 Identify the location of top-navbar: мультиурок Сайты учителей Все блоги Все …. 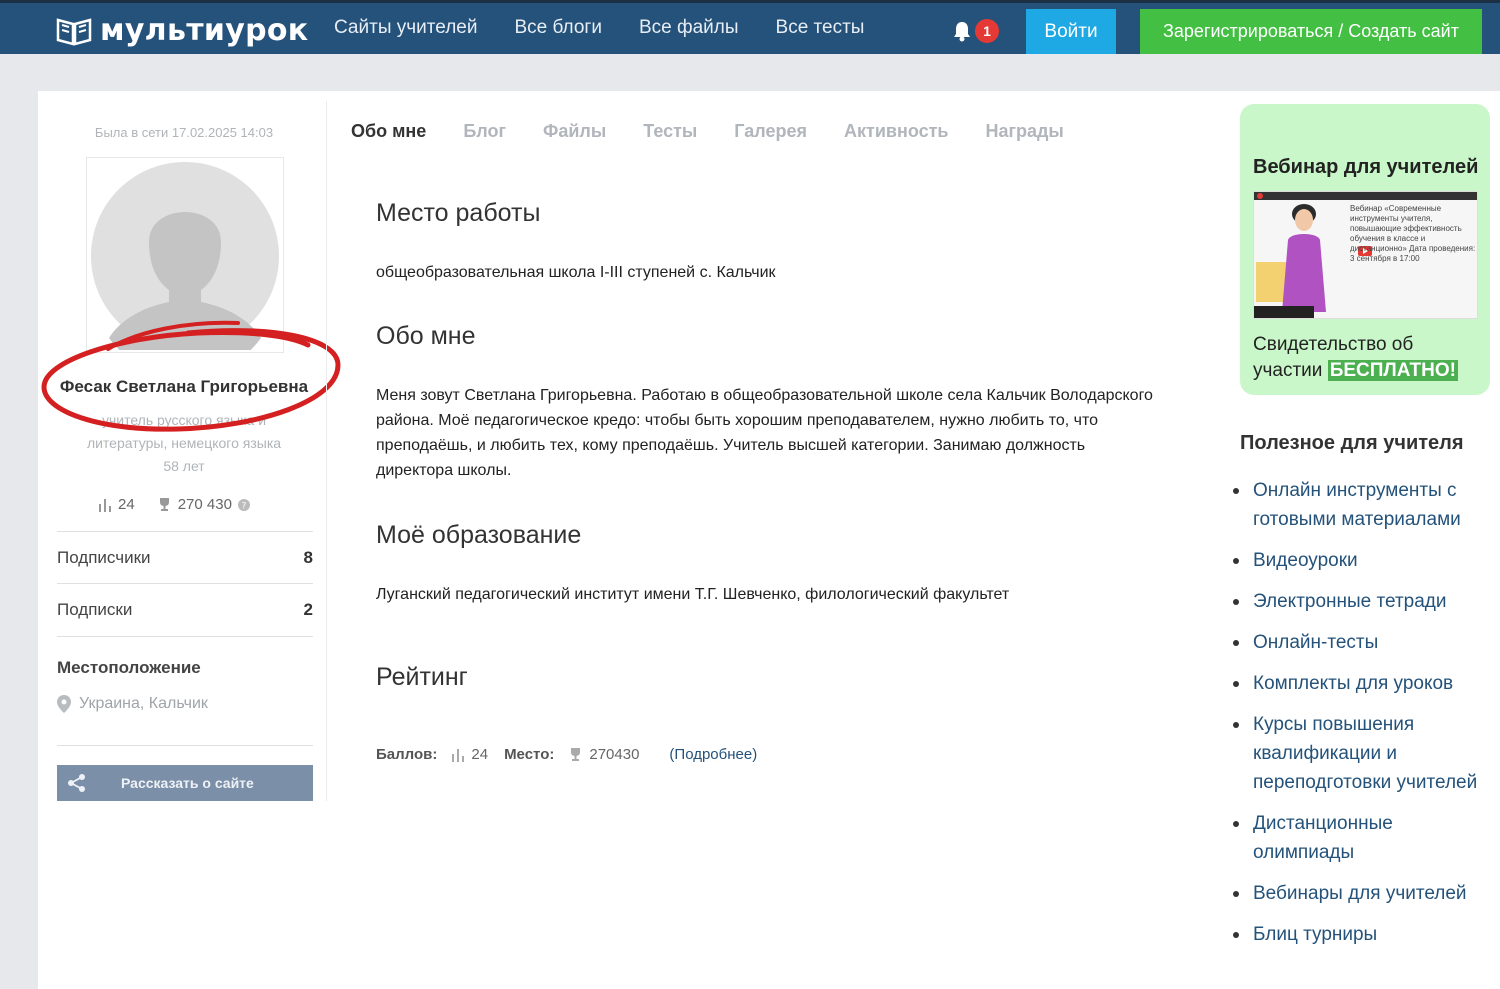
(750, 27).